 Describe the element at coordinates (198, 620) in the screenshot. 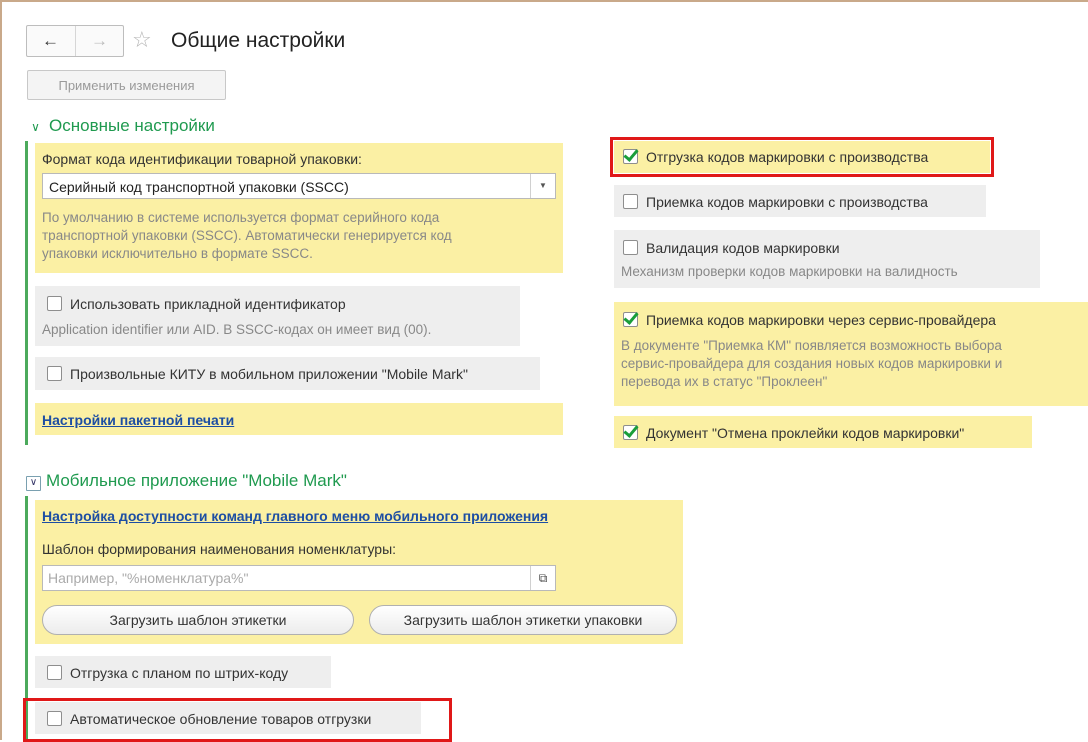

I see `load-label-template-button: Загрузить шаблон этикетки` at that location.